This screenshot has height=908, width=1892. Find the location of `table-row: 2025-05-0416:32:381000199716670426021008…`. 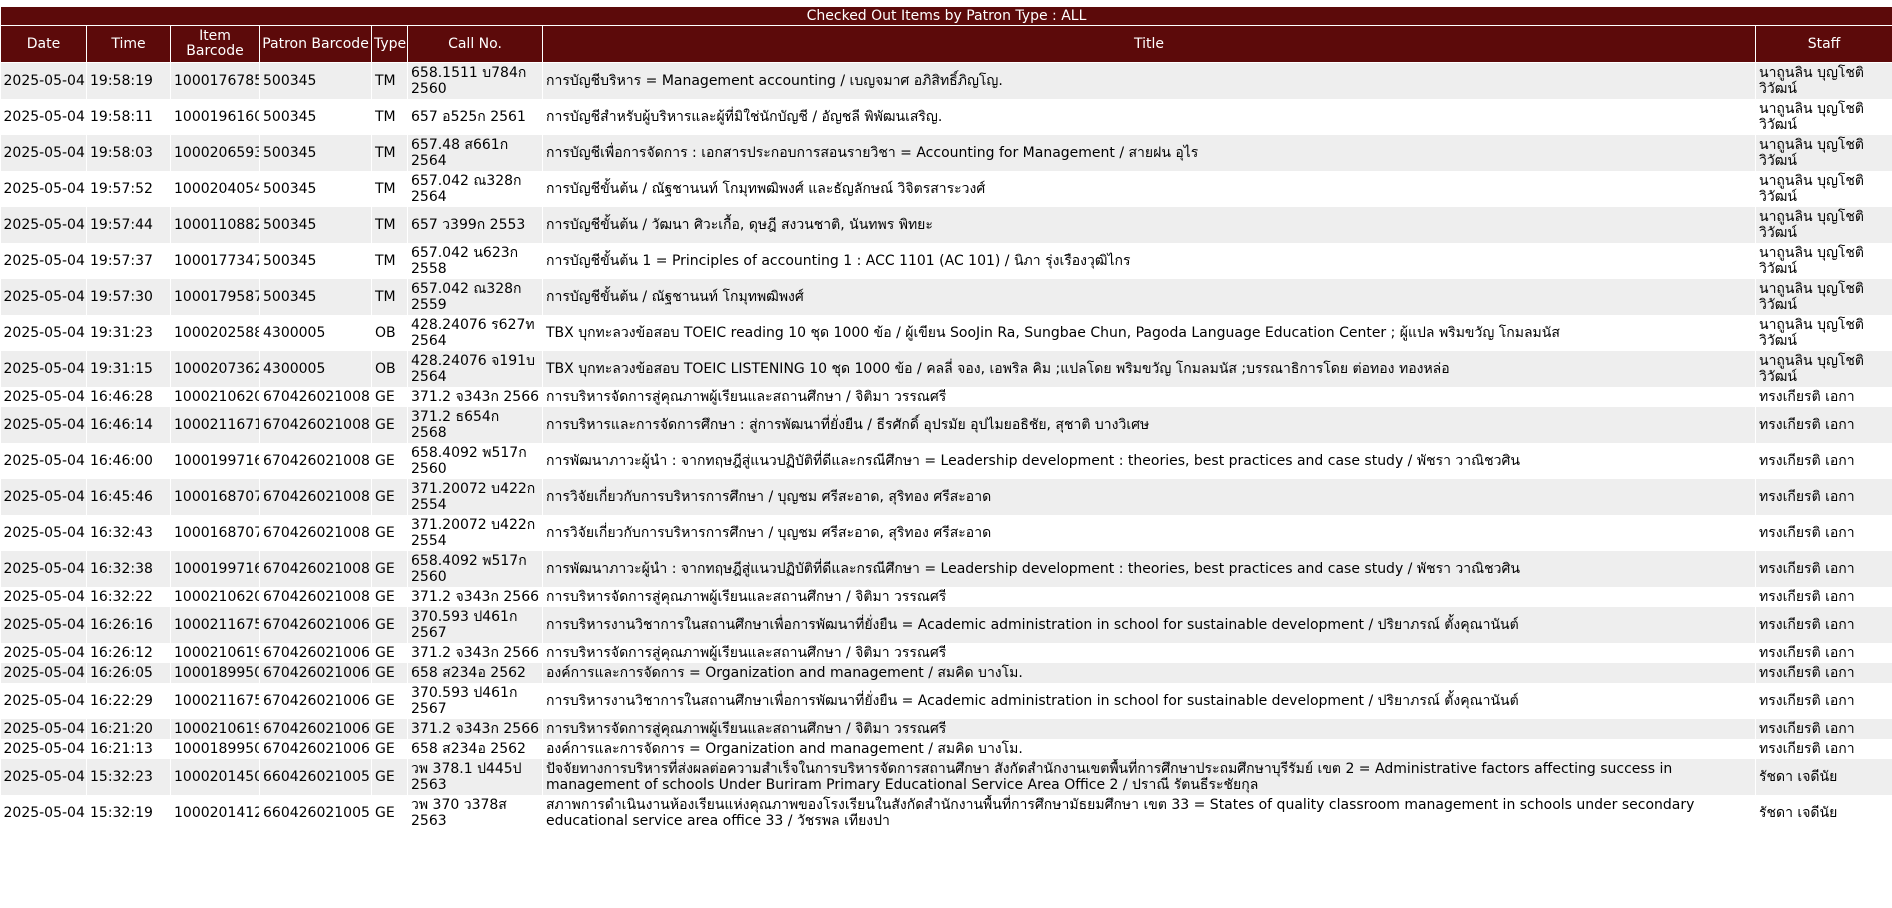

table-row: 2025-05-0416:32:381000199716670426021008… is located at coordinates (946, 569).